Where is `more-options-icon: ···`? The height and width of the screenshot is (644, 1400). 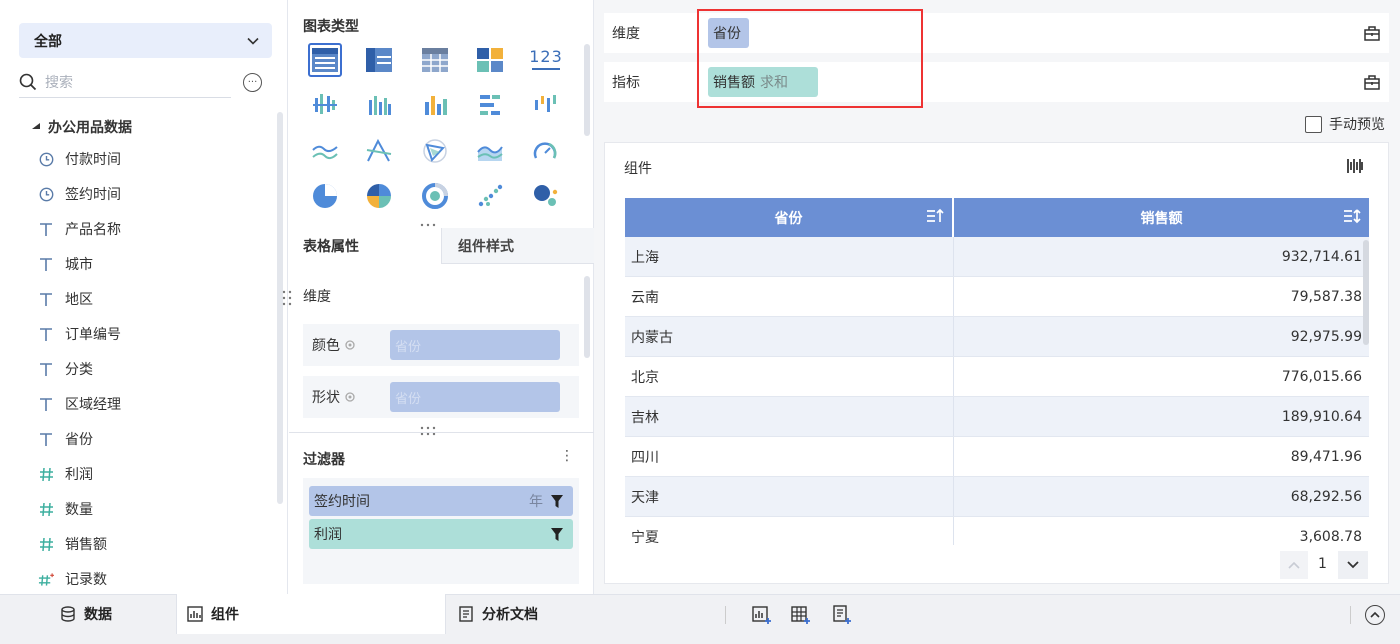
more-options-icon: ··· is located at coordinates (252, 82).